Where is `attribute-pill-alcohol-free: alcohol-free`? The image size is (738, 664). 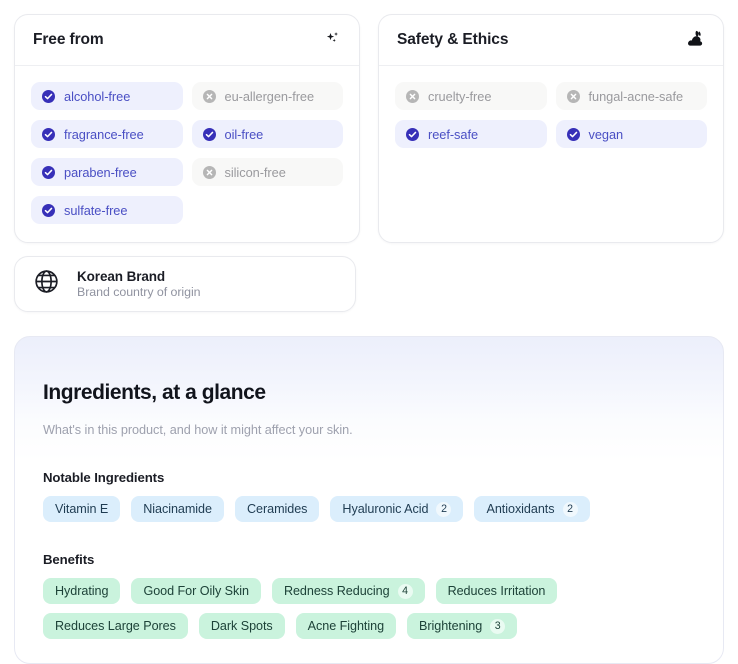
attribute-pill-alcohol-free: alcohol-free is located at coordinates (107, 96).